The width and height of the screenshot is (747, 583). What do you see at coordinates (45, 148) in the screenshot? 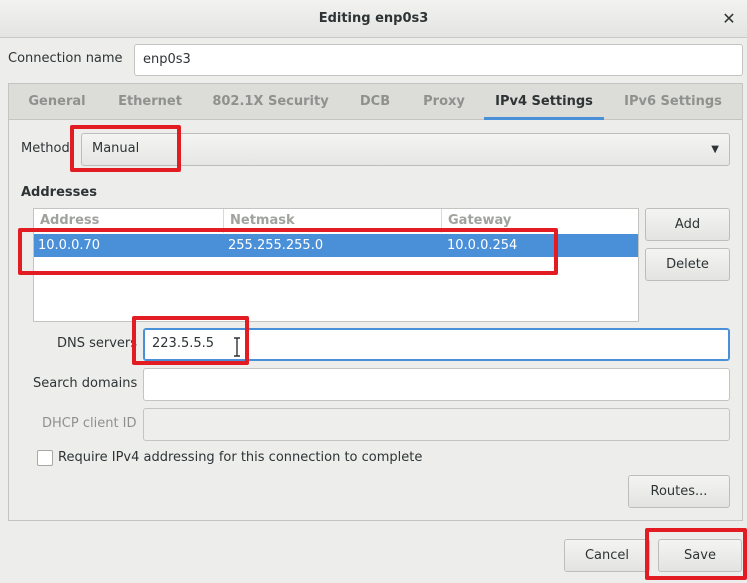
I see `method-label: Method` at bounding box center [45, 148].